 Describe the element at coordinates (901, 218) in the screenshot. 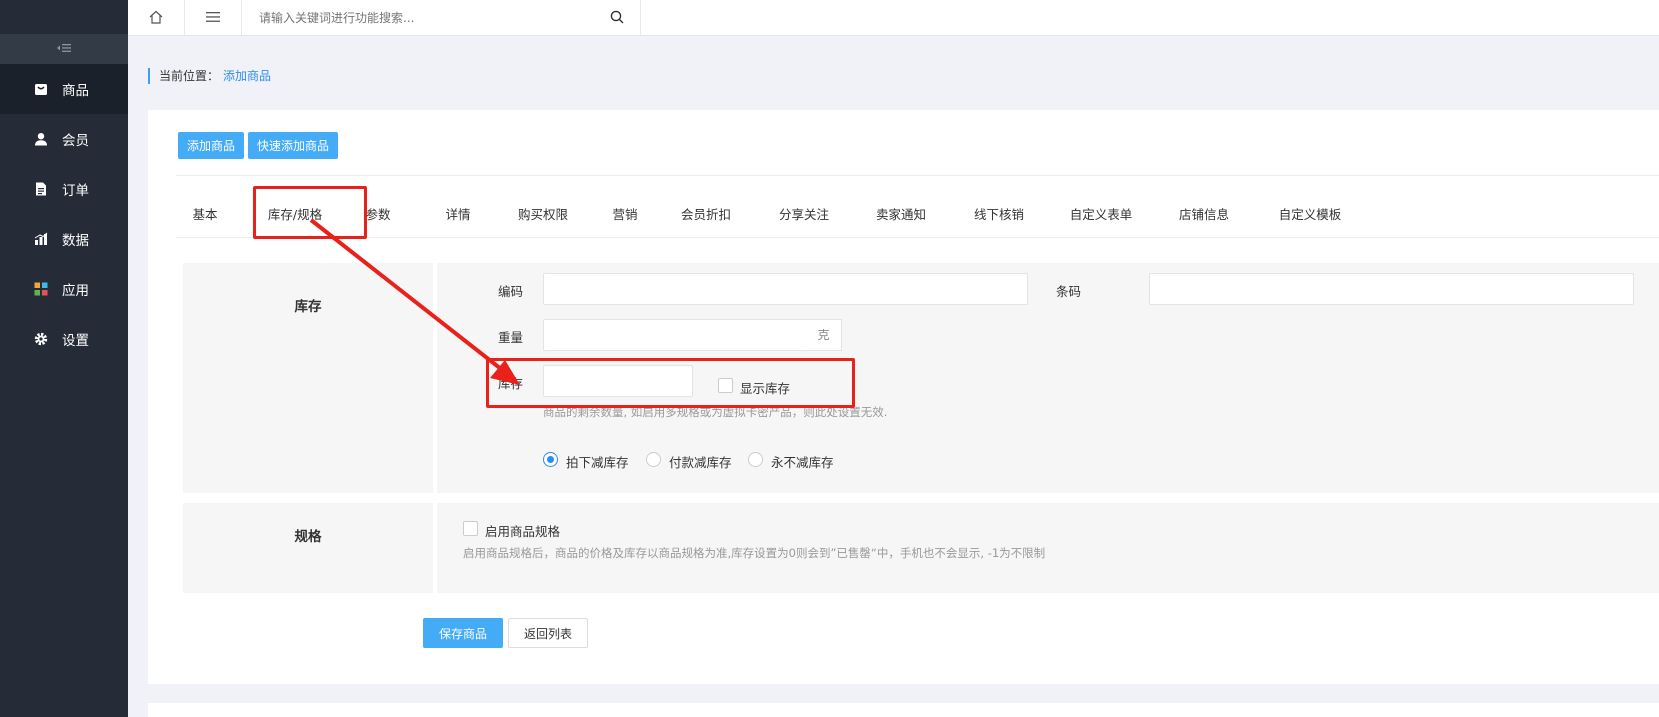

I see `tab-seller-notify: 卖家通知` at that location.